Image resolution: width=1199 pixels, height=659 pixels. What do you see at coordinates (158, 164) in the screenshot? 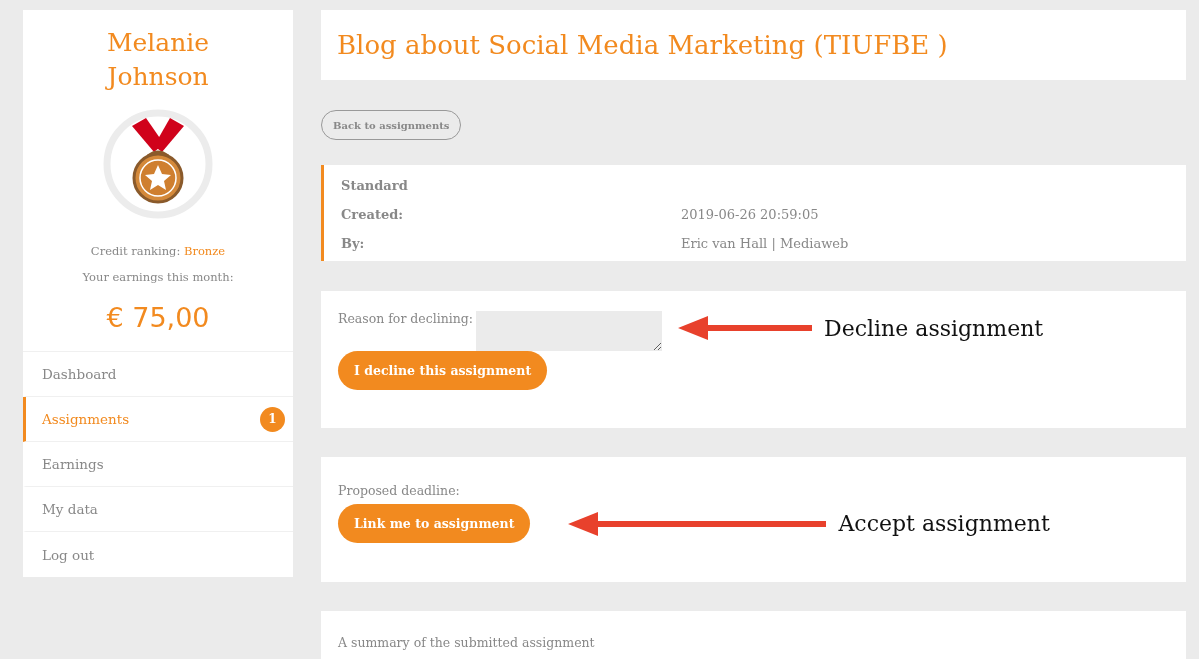
I see `medal-icon` at bounding box center [158, 164].